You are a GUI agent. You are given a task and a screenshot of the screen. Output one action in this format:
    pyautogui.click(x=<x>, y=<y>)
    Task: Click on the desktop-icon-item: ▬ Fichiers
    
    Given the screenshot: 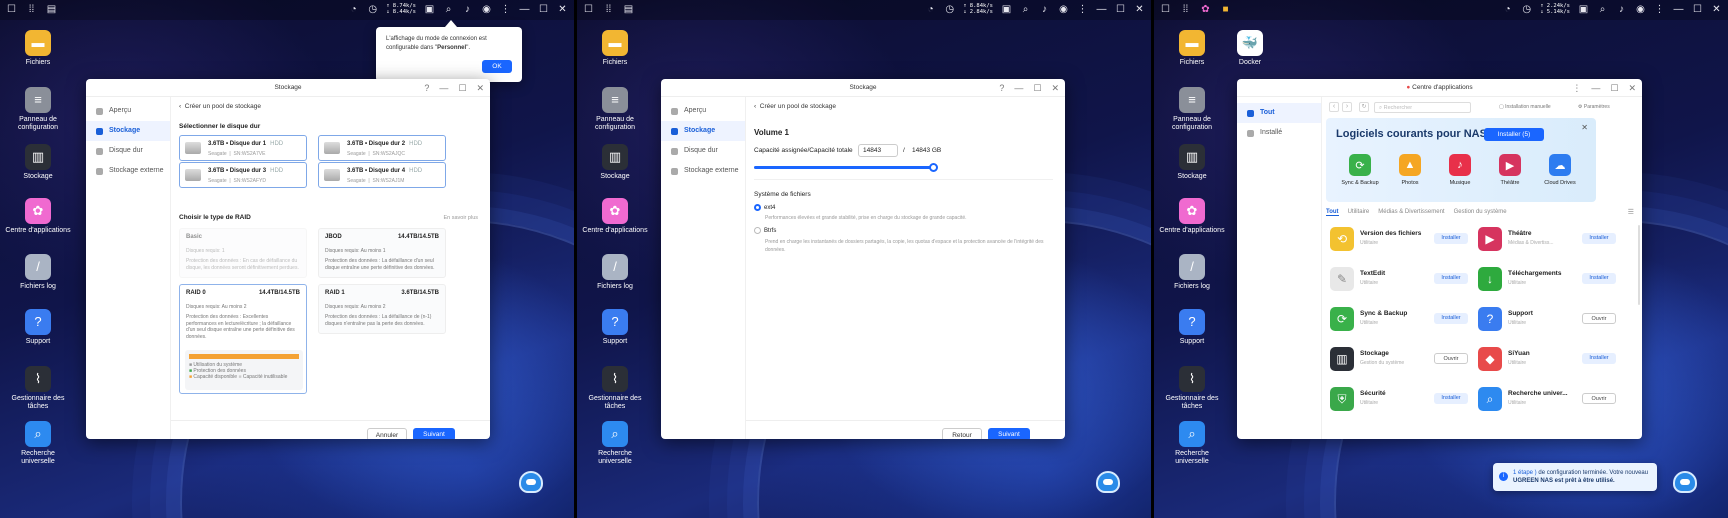 What is the action you would take?
    pyautogui.click(x=615, y=48)
    